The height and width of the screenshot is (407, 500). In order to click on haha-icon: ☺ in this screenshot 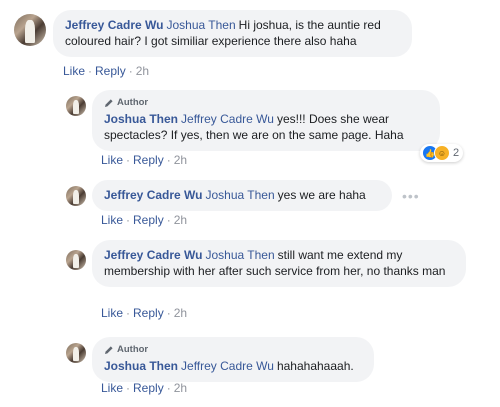, I will do `click(442, 153)`.